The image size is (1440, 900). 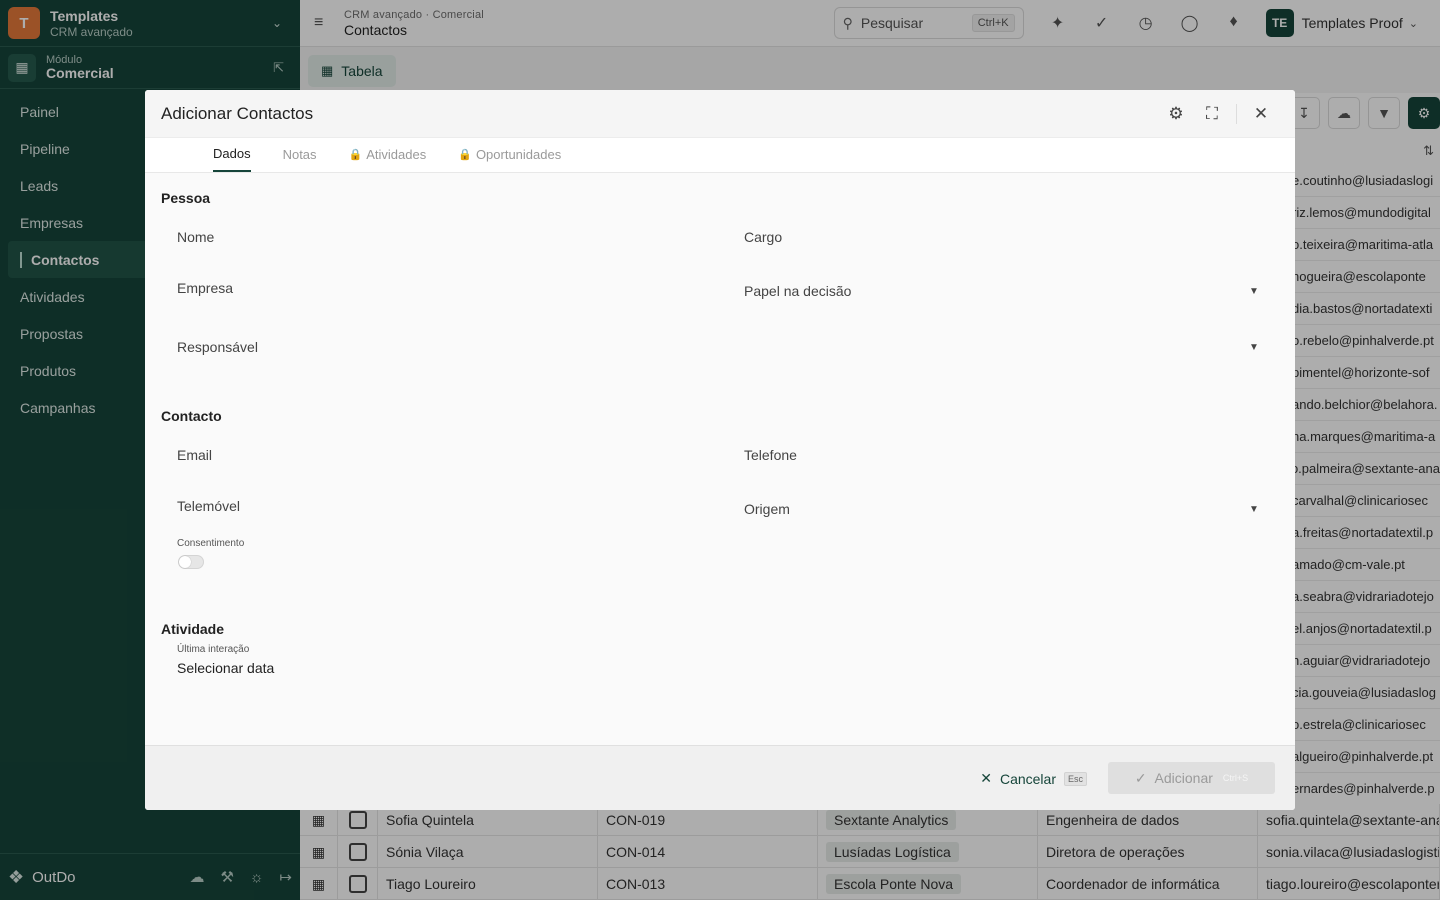 I want to click on cancel-shortcut: Esc, so click(x=1075, y=778).